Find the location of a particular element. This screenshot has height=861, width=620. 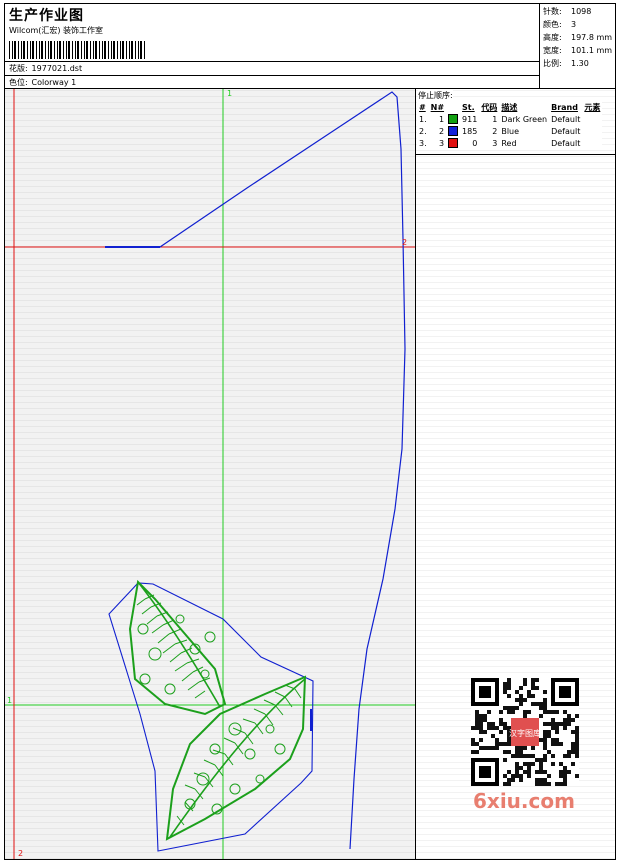

qr-code: 汉字图库 is located at coordinates (525, 732).